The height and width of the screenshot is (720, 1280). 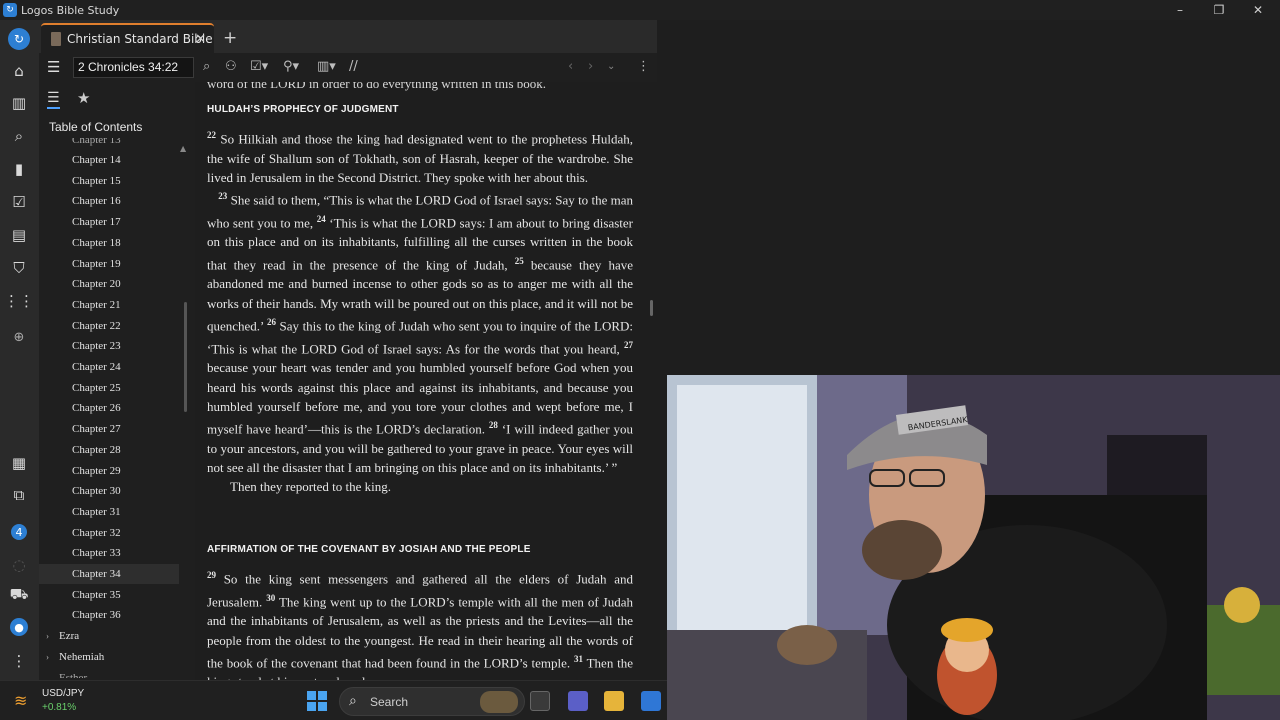 I want to click on detach-icon: ⧉, so click(x=19, y=495).